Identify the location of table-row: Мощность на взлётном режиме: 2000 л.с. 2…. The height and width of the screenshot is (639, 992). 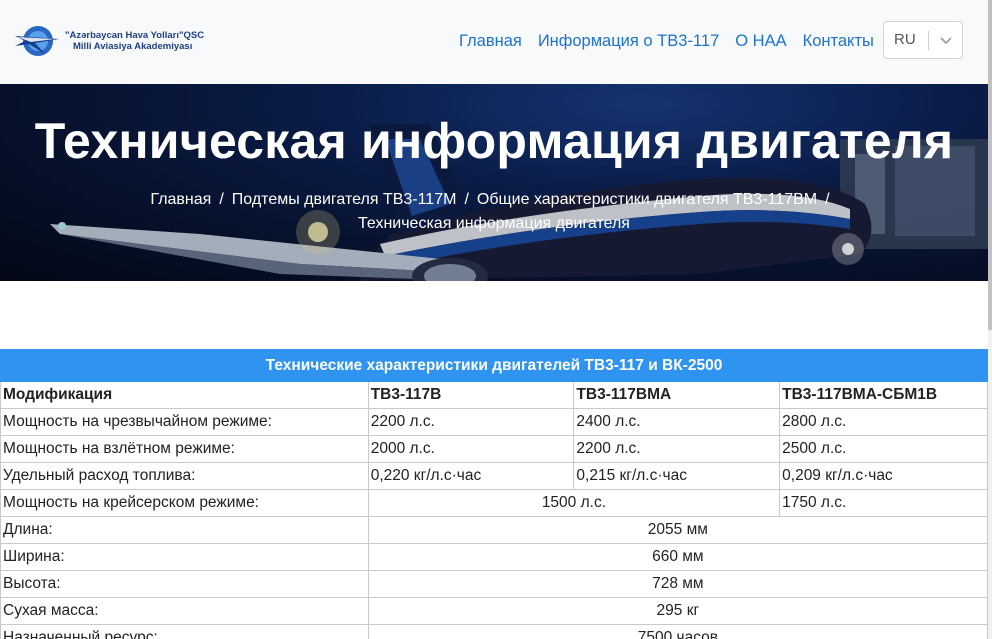
(494, 449).